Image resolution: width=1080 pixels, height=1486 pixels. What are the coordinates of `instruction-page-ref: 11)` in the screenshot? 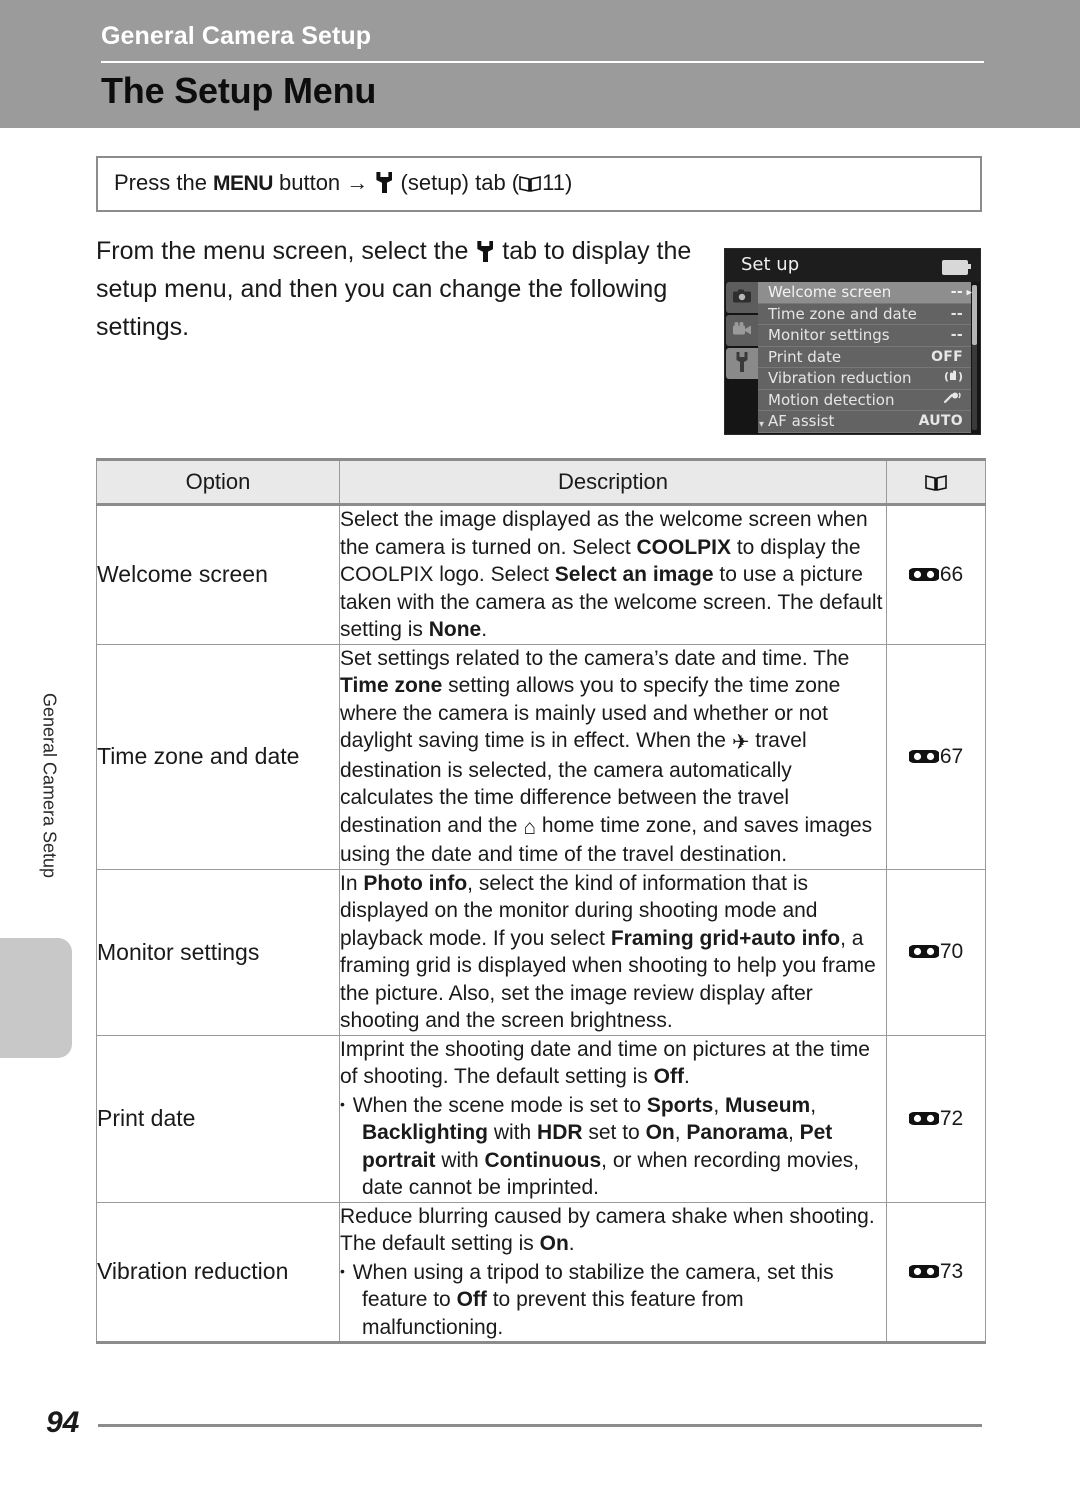 It's located at (557, 182).